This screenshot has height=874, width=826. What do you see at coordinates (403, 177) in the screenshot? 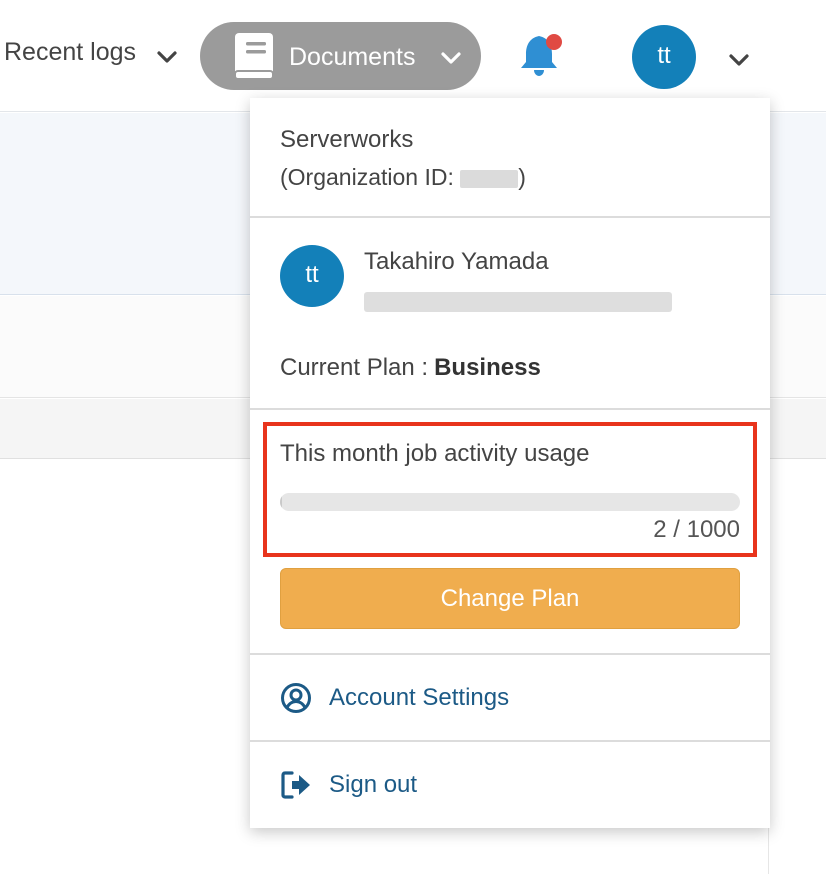
I see `organization-id: (Organization ID: )` at bounding box center [403, 177].